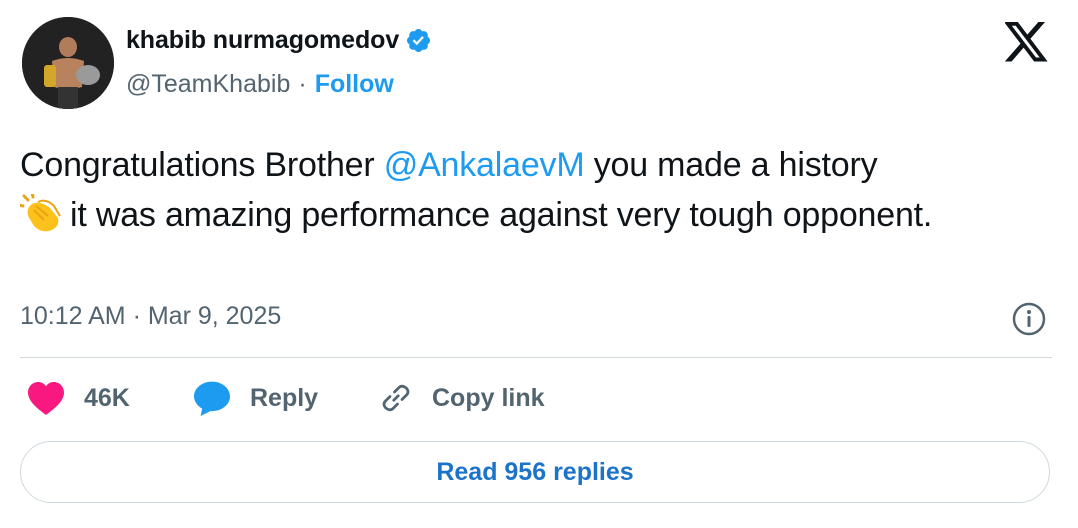 Image resolution: width=1078 pixels, height=528 pixels. What do you see at coordinates (419, 40) in the screenshot?
I see `verified-badge-icon` at bounding box center [419, 40].